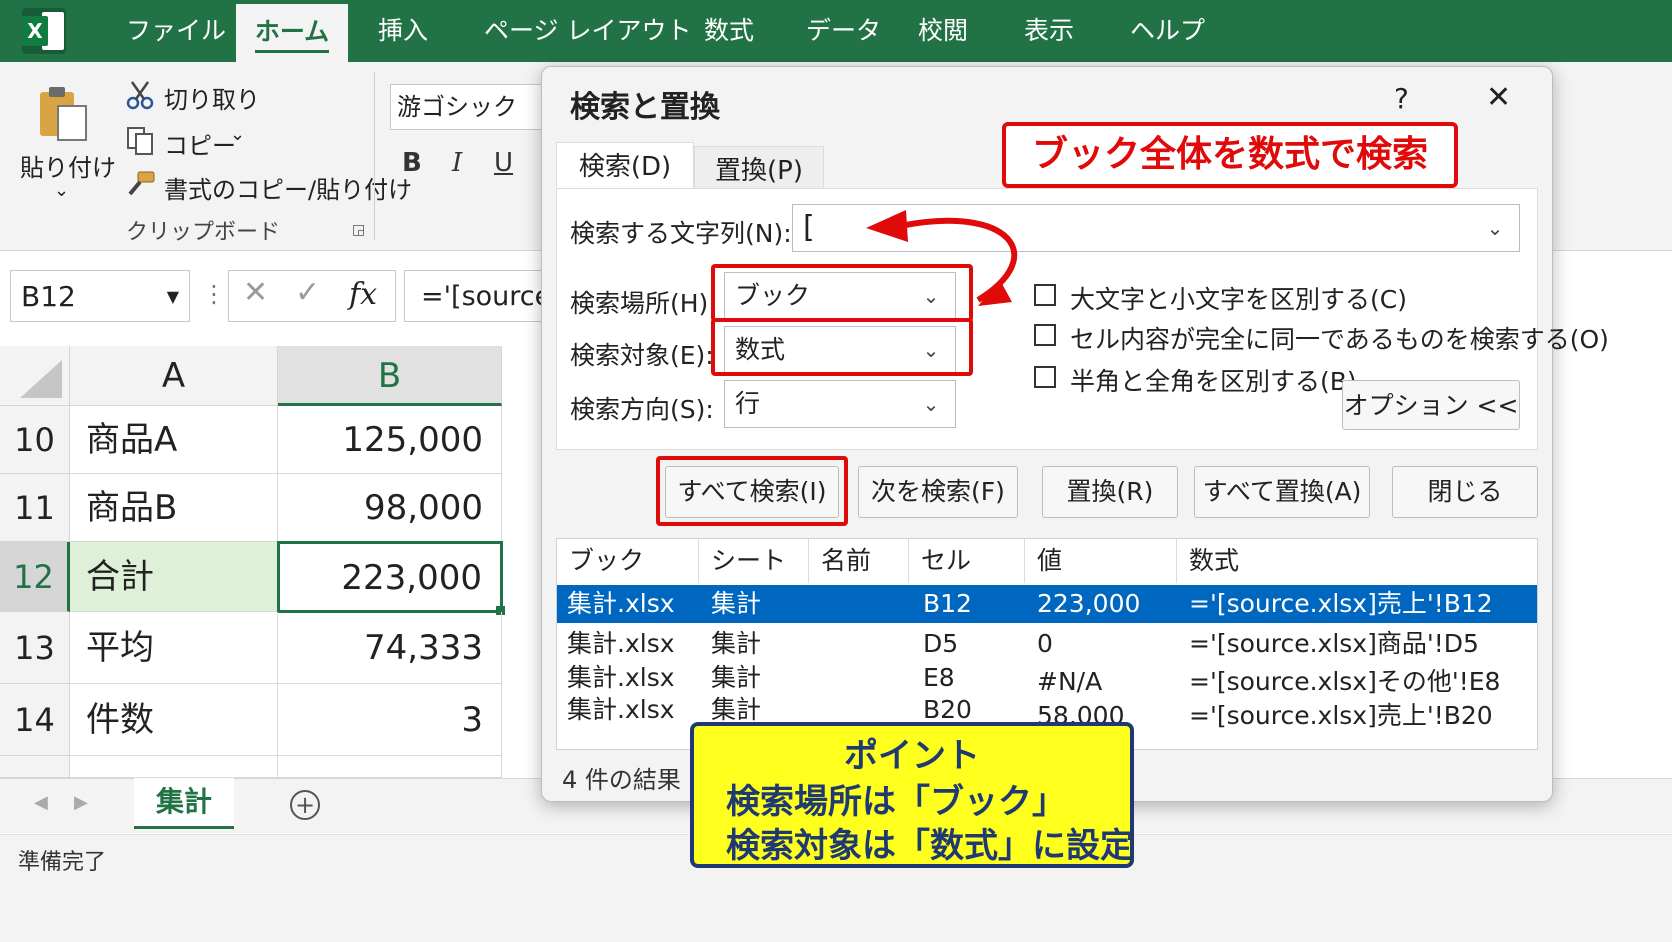  I want to click on cell-b14: 3, so click(390, 720).